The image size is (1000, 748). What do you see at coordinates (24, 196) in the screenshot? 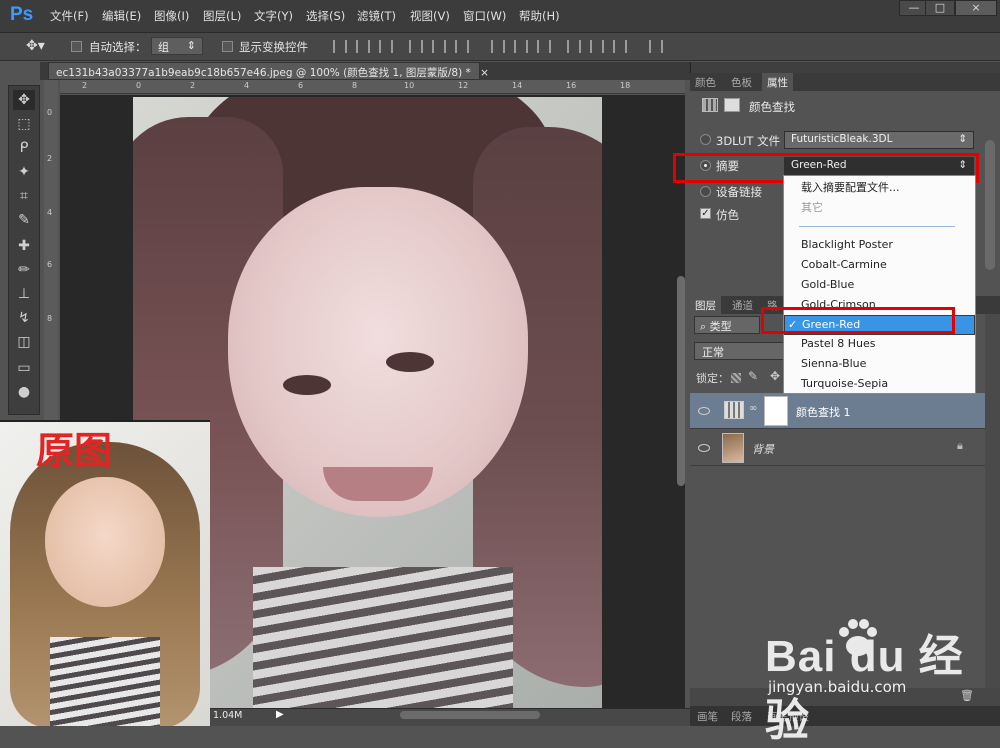
I see `crop-tool: ⌗` at bounding box center [24, 196].